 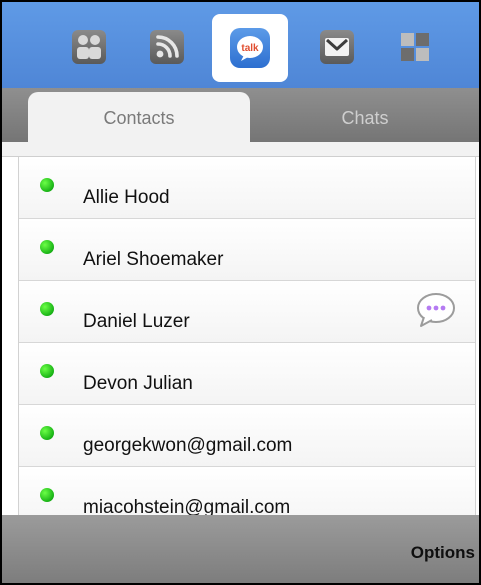 What do you see at coordinates (365, 118) in the screenshot?
I see `tab-chats: Chats` at bounding box center [365, 118].